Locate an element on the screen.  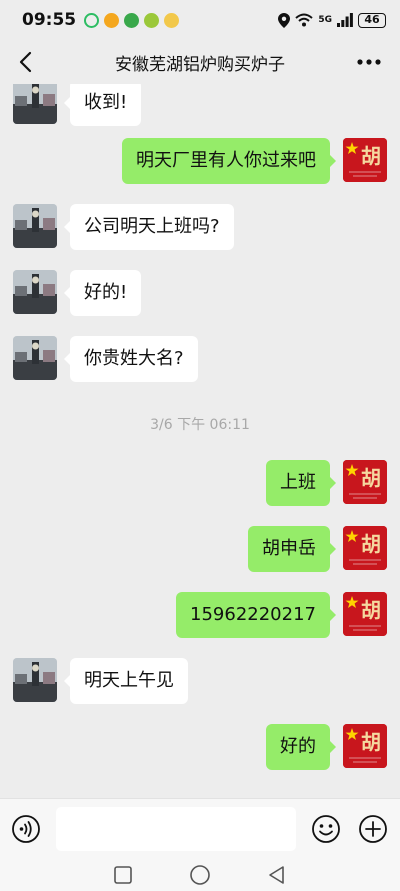
chat-header: 安徽芜湖铝炉购买炉子 is located at coordinates (200, 62).